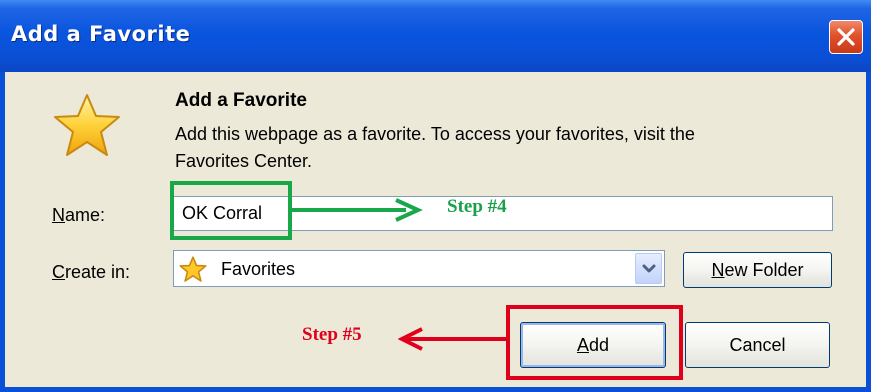  What do you see at coordinates (58, 215) in the screenshot?
I see `name-label-accel: N` at bounding box center [58, 215].